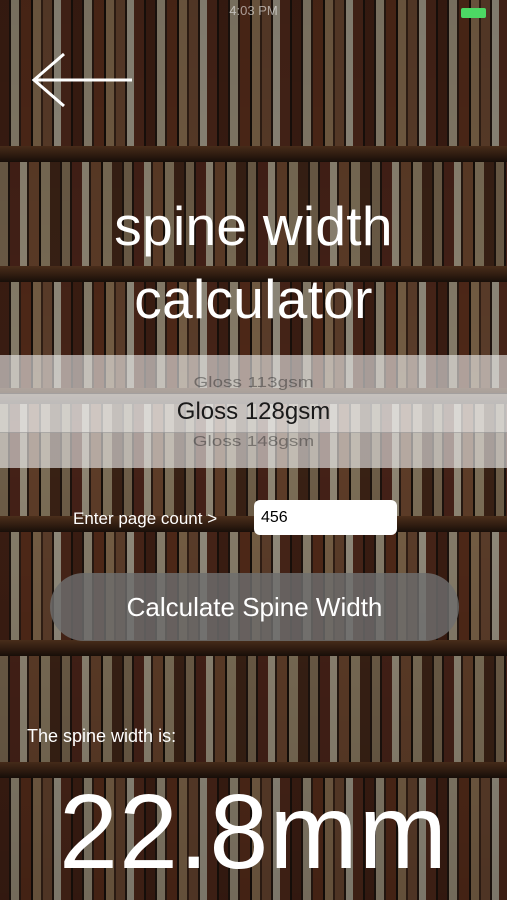 This screenshot has height=900, width=507. I want to click on picker-option-selected: Gloss 128gsm, so click(253, 412).